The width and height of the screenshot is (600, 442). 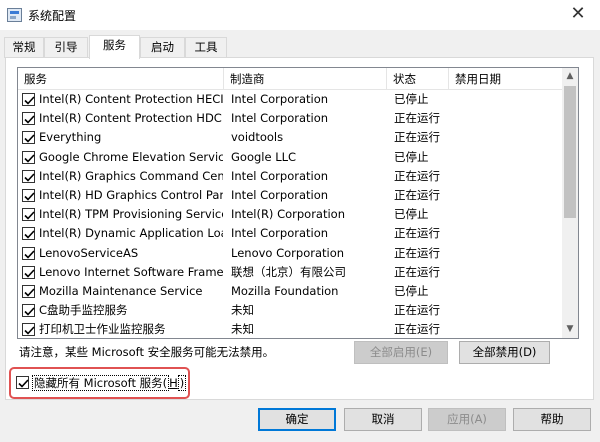 I want to click on window-title: 系统配置, so click(x=52, y=16).